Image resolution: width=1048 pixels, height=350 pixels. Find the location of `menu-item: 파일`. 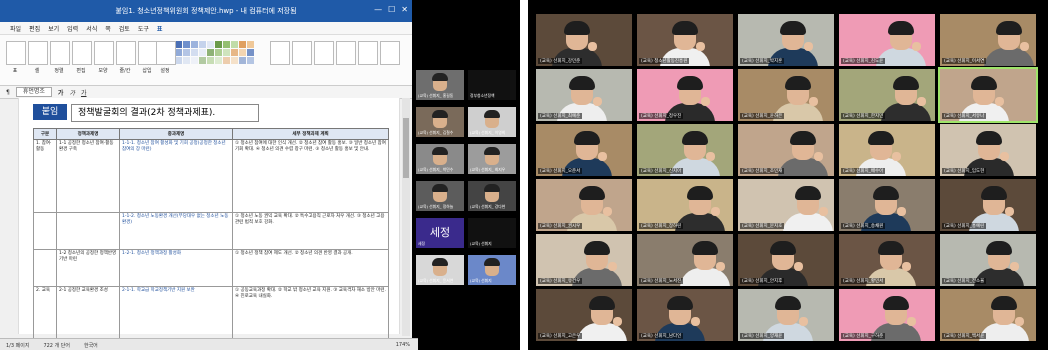

menu-item: 파일 is located at coordinates (15, 28).